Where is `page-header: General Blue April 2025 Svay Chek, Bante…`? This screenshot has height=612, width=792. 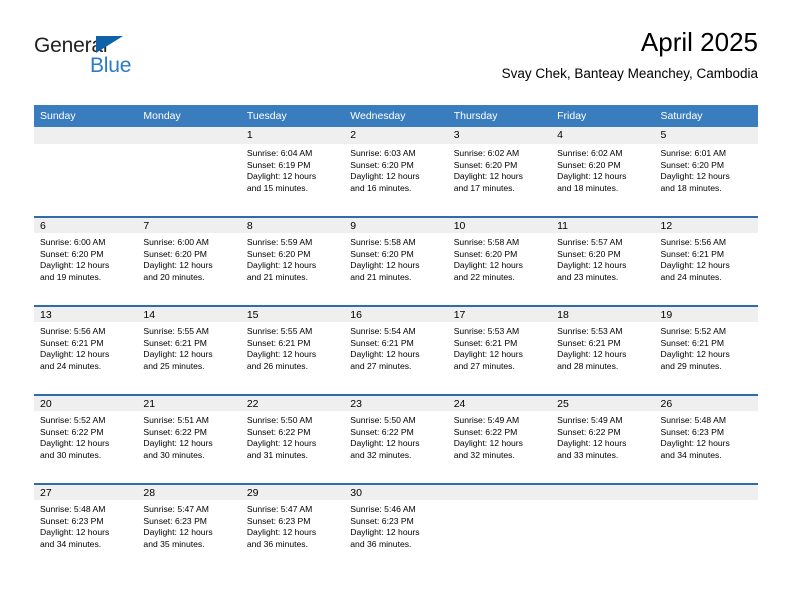
page-header: General Blue April 2025 Svay Chek, Bante… is located at coordinates (396, 63).